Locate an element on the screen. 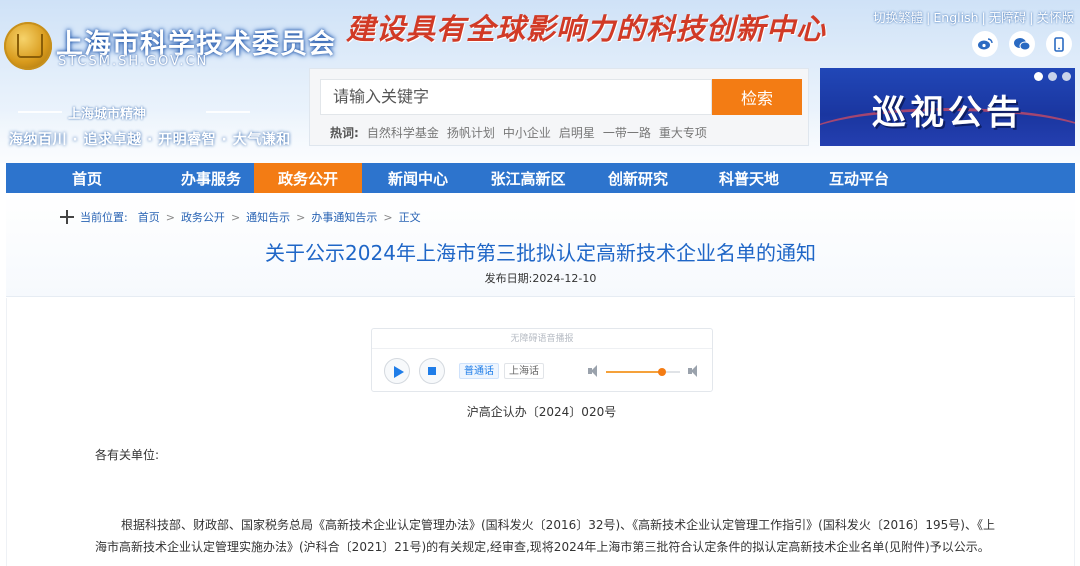 The width and height of the screenshot is (1080, 566). link-traditional: 切换繁體 is located at coordinates (898, 17).